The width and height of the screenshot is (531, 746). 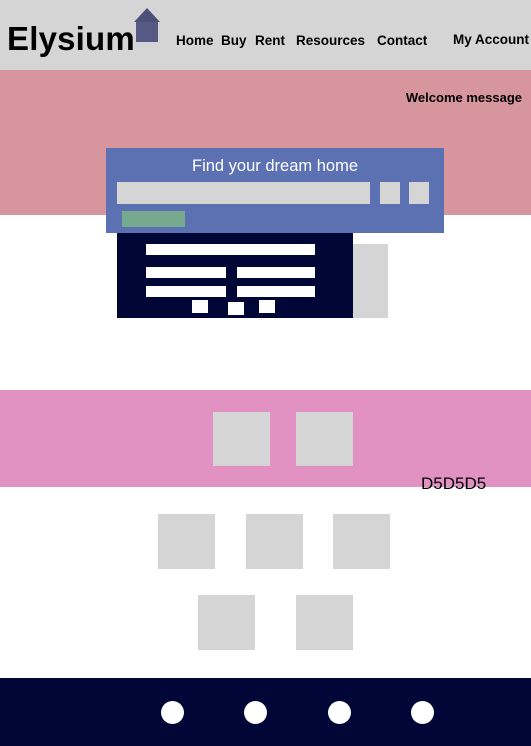 What do you see at coordinates (454, 483) in the screenshot?
I see `color-code-label: D5D5D5` at bounding box center [454, 483].